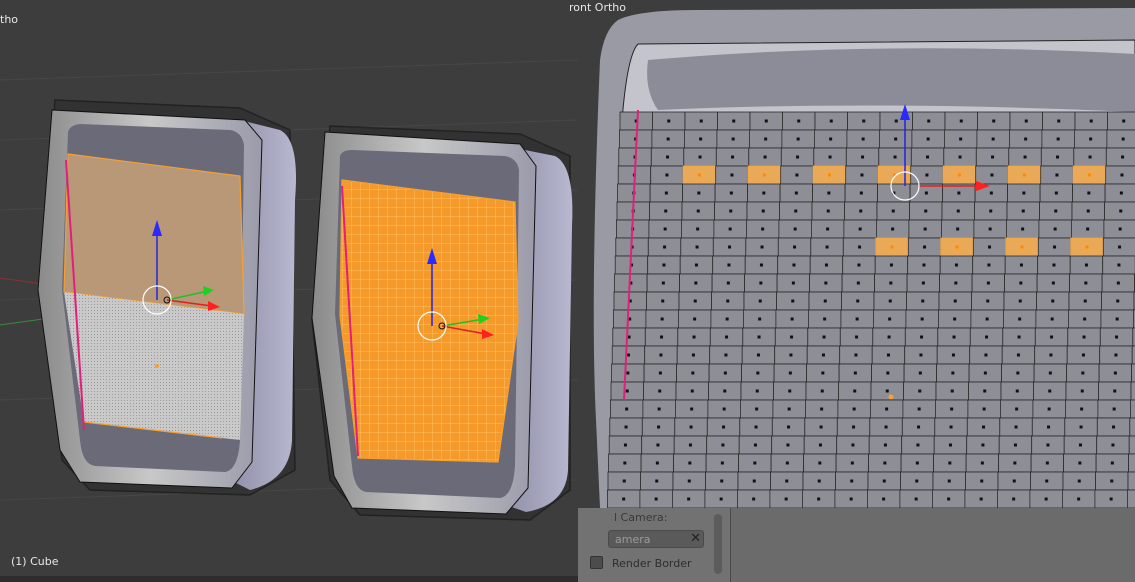 This screenshot has width=1135, height=582. Describe the element at coordinates (9, 19) in the screenshot. I see `left-view-label: tho` at that location.